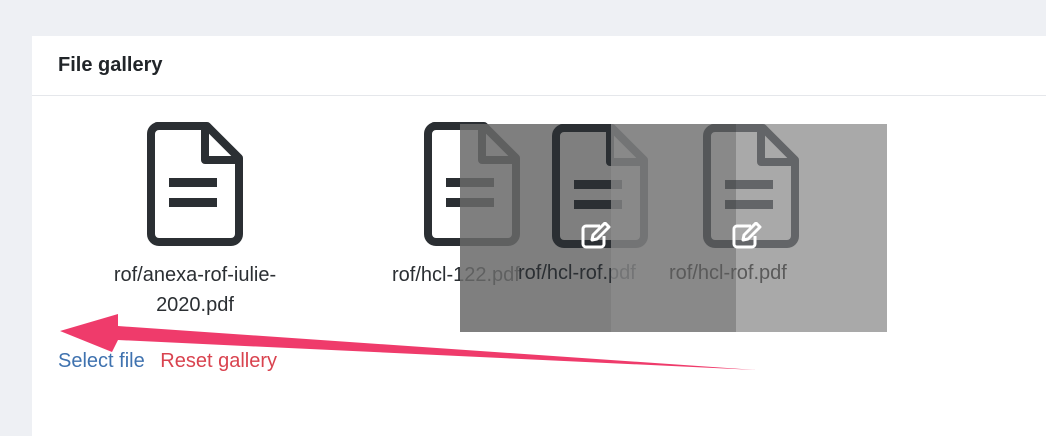 The image size is (1046, 436). I want to click on reset-gallery-link: Reset gallery, so click(218, 361).